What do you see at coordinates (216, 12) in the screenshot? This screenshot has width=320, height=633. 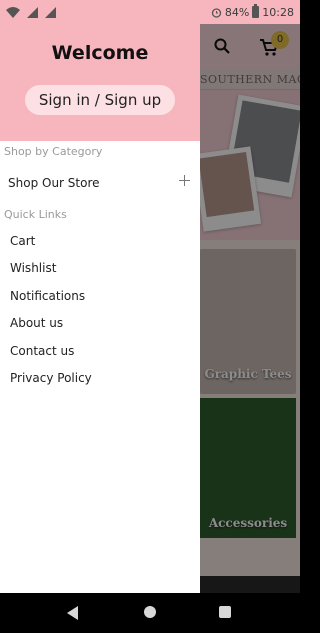 I see `alarm-icon` at bounding box center [216, 12].